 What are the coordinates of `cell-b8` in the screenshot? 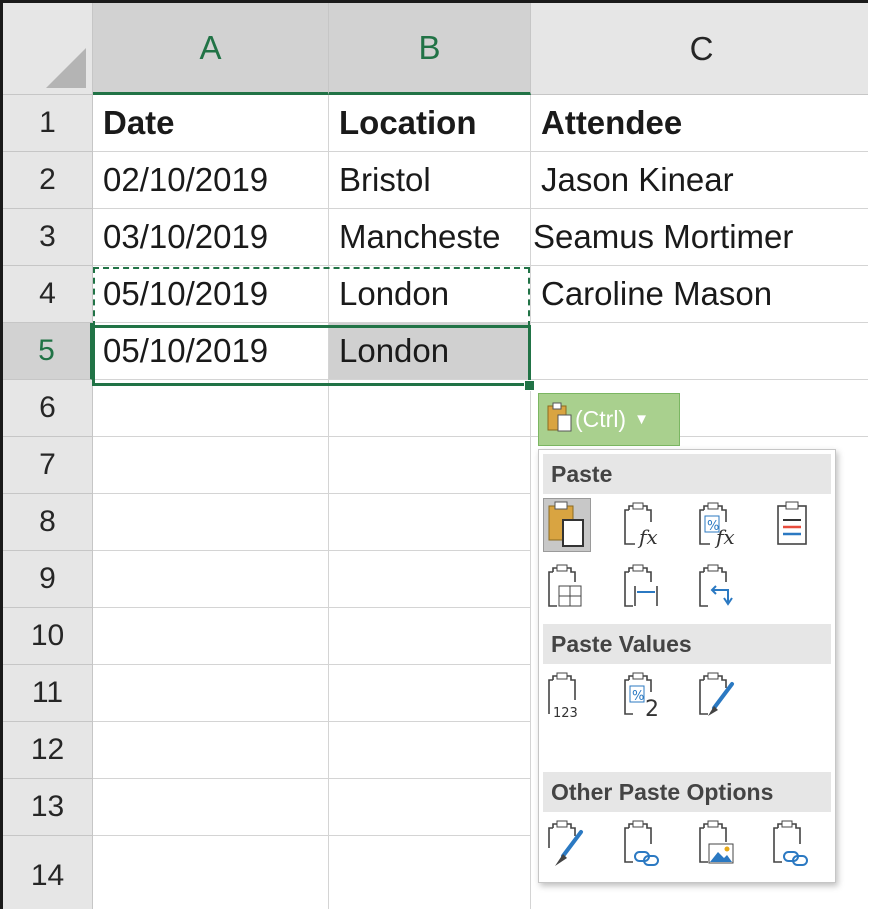 It's located at (430, 522).